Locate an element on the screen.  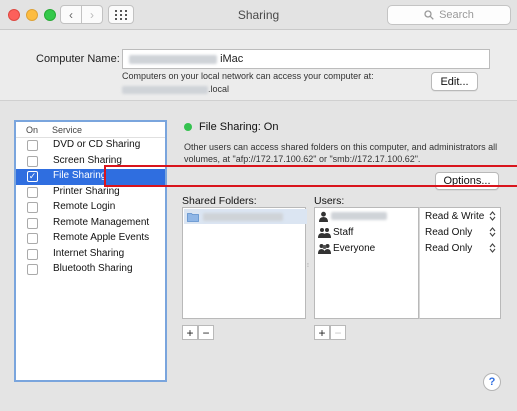
service-label: File Sharing is located at coordinates (80, 175).